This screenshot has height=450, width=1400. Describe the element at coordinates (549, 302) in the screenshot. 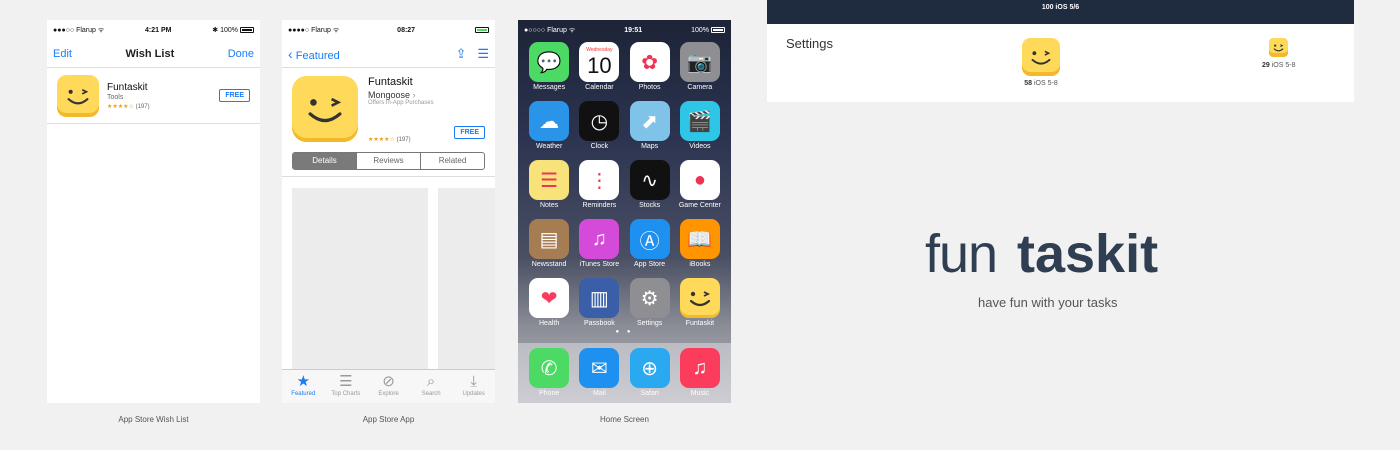

I see `app-health: ❤ Health` at that location.